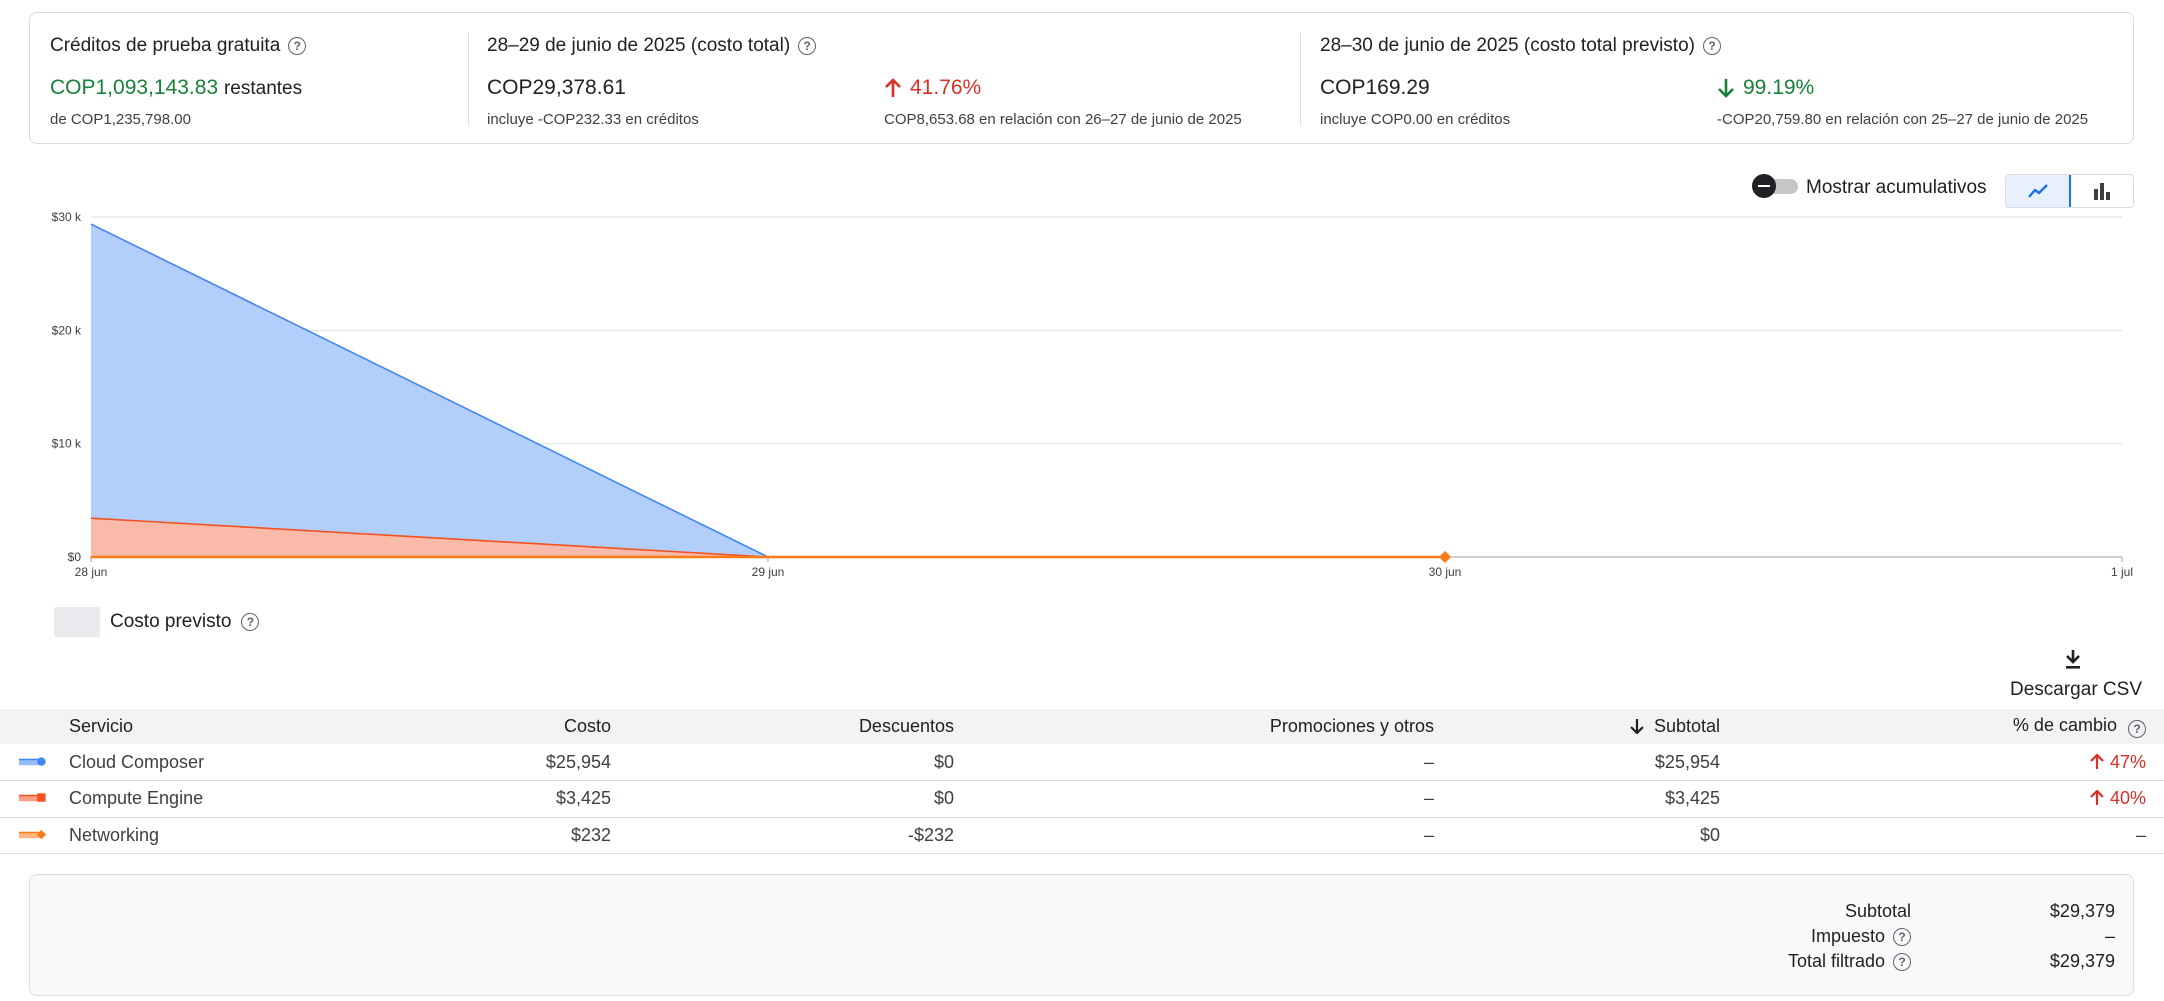 The height and width of the screenshot is (1001, 2164). Describe the element at coordinates (34, 726) in the screenshot. I see `header-swatch` at that location.